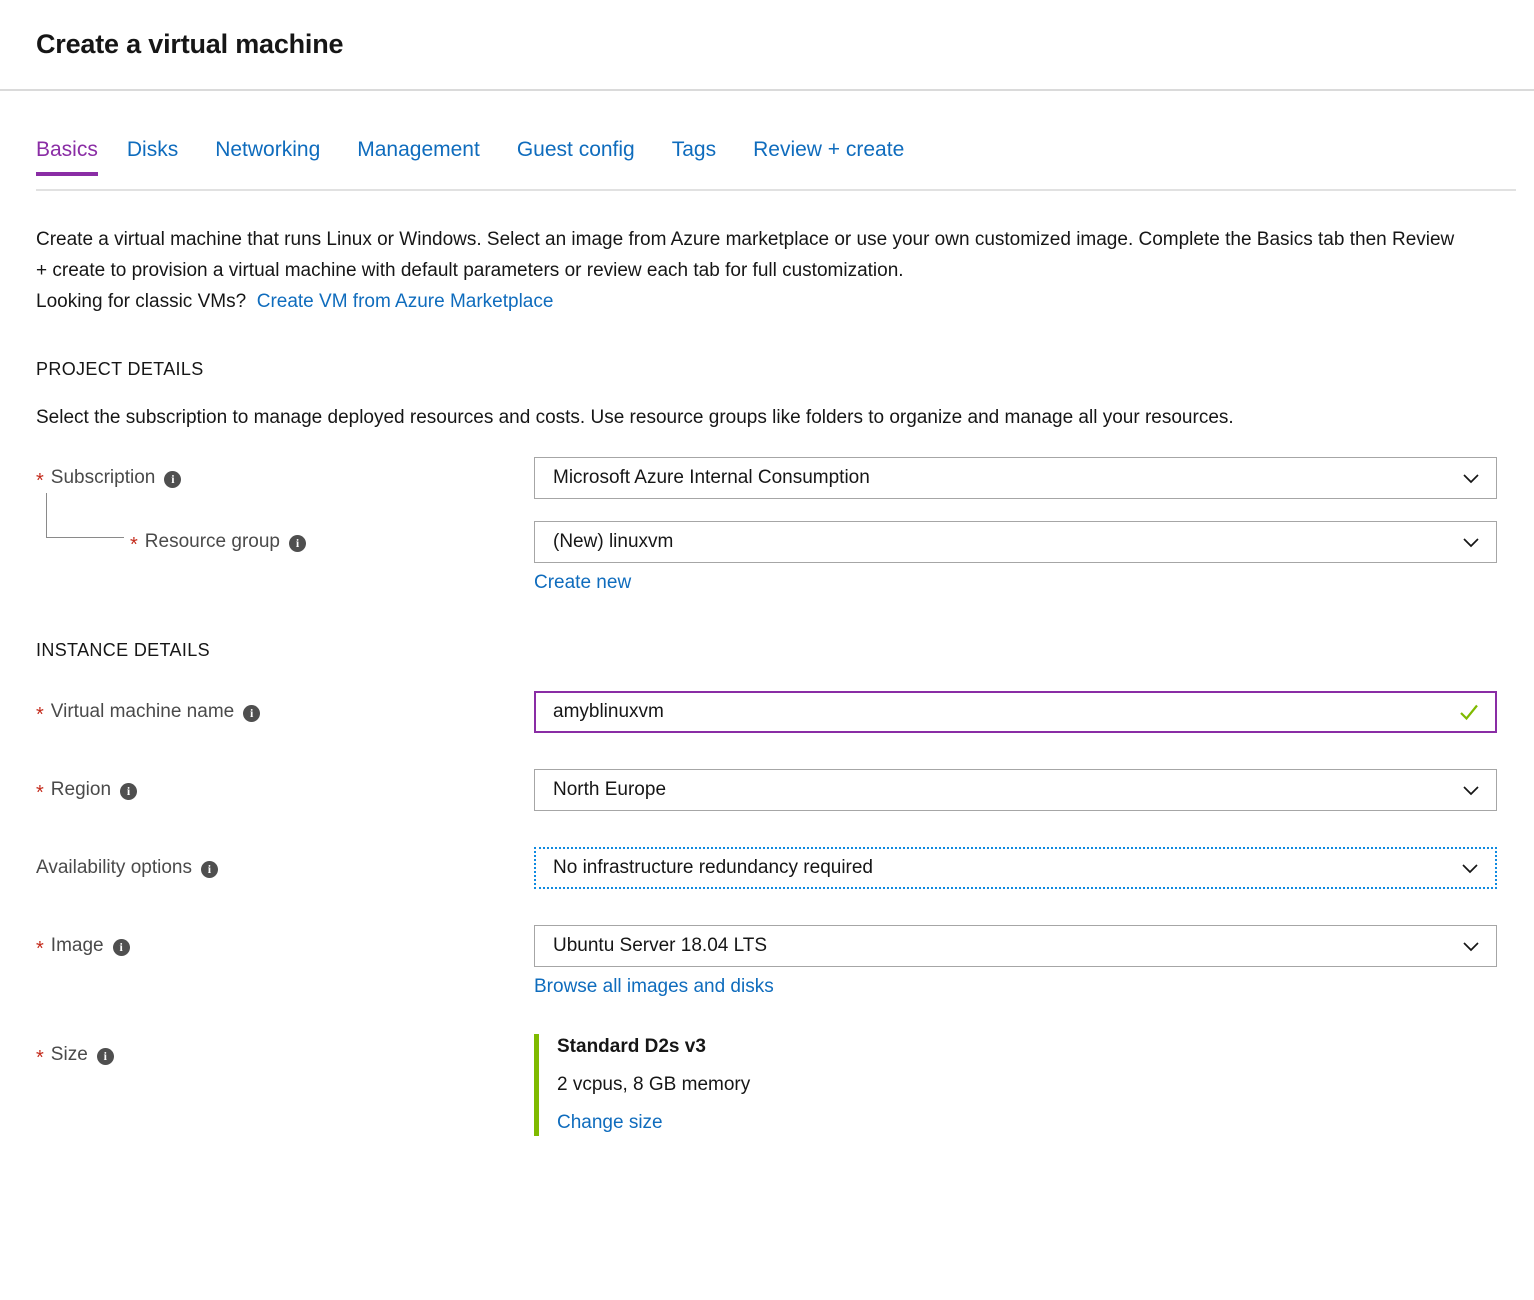  What do you see at coordinates (613, 541) in the screenshot?
I see `resource-group-value: (New) linuxvm` at bounding box center [613, 541].